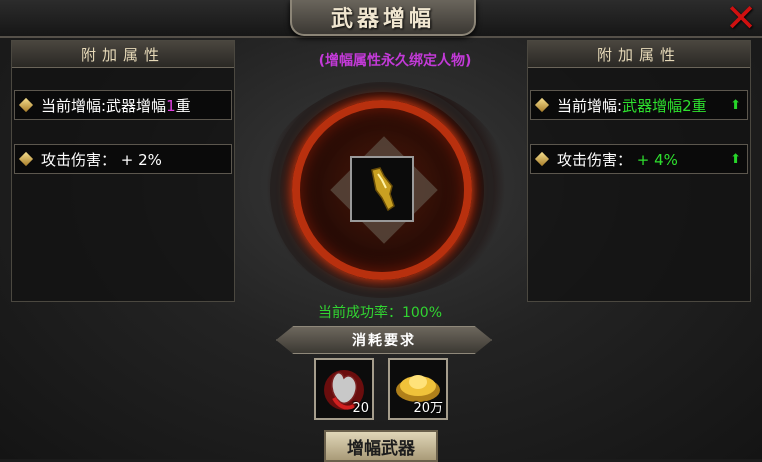 This screenshot has height=462, width=762. I want to click on current-enhance-text: 当前增幅:武器增幅1重, so click(116, 105).